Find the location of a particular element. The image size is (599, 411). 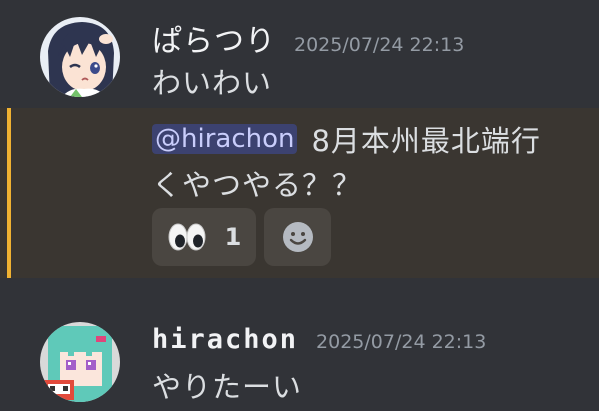

message-text: やりたーい is located at coordinates (227, 387).